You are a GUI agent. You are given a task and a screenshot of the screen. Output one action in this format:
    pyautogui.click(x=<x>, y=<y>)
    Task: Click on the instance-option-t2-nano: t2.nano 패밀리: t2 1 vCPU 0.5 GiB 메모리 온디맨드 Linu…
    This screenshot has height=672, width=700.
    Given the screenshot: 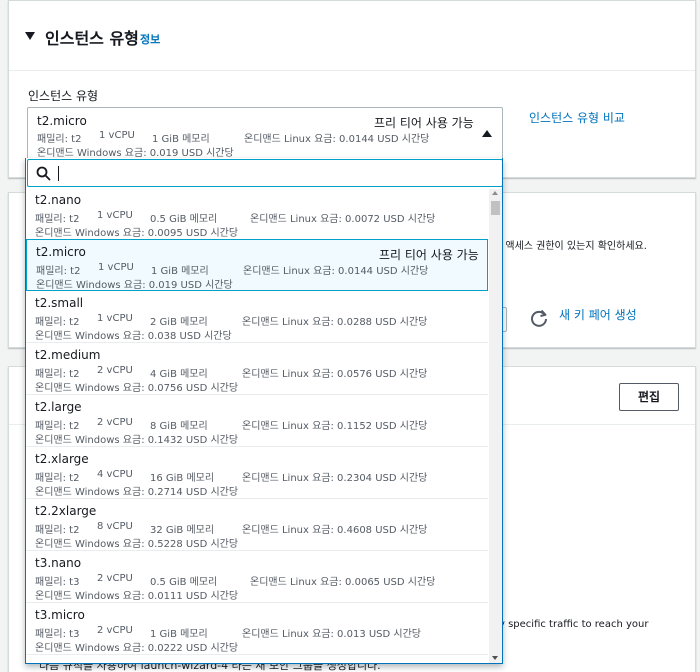 What is the action you would take?
    pyautogui.click(x=257, y=214)
    